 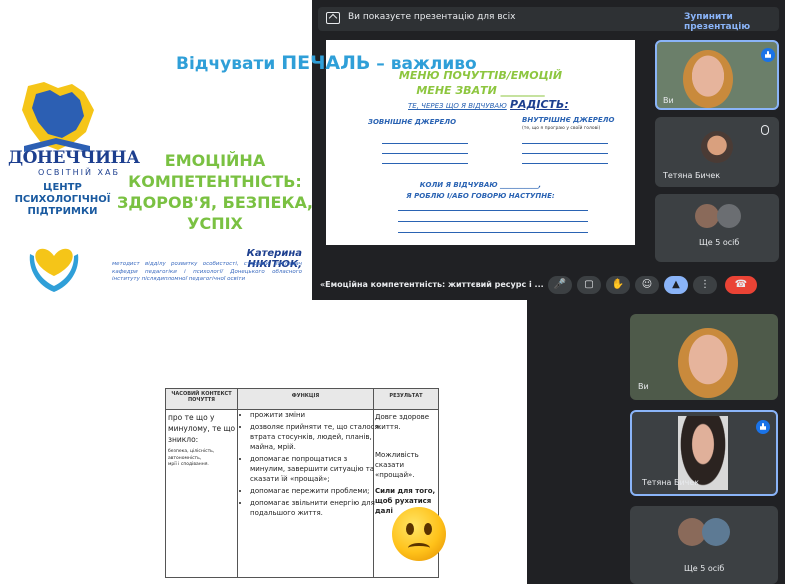 What do you see at coordinates (589, 285) in the screenshot?
I see `camera-button: ▢` at bounding box center [589, 285].